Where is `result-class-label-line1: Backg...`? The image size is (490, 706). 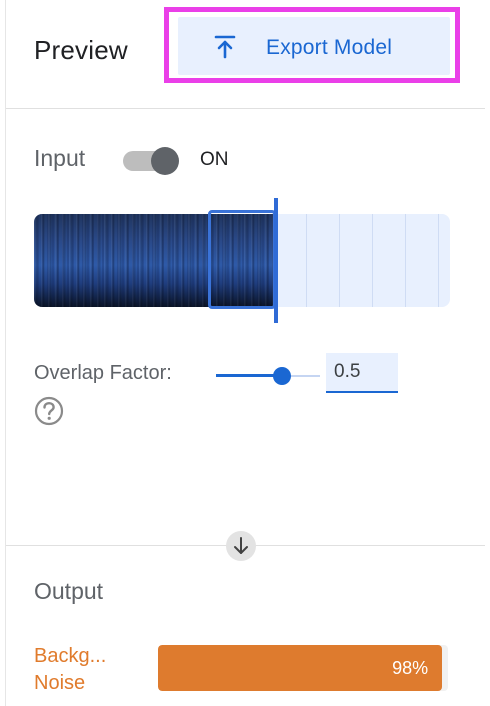 result-class-label-line1: Backg... is located at coordinates (70, 656).